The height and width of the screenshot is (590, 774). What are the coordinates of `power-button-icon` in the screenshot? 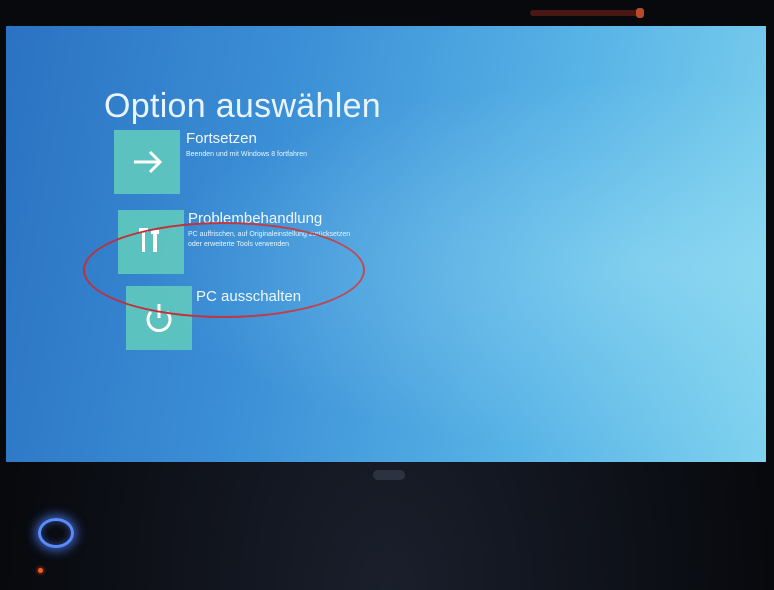 It's located at (56, 533).